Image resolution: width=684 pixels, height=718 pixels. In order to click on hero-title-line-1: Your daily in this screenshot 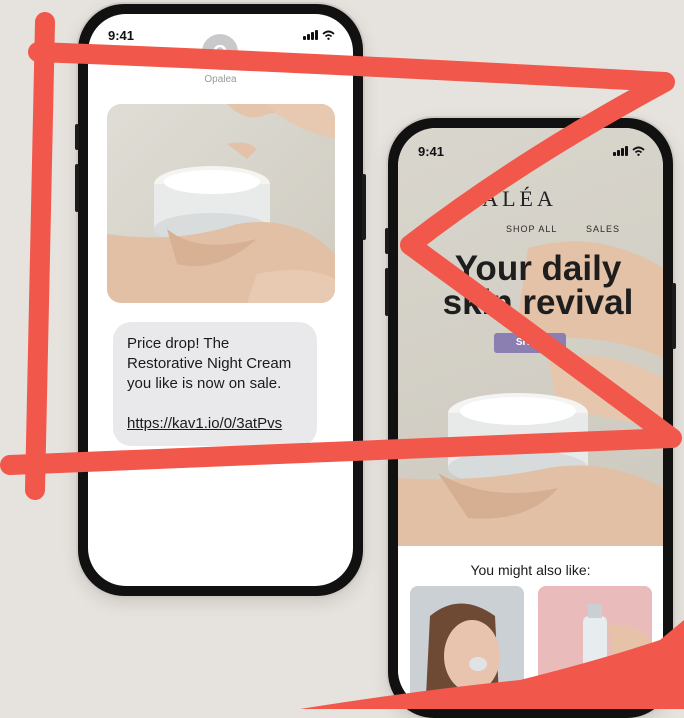, I will do `click(538, 268)`.